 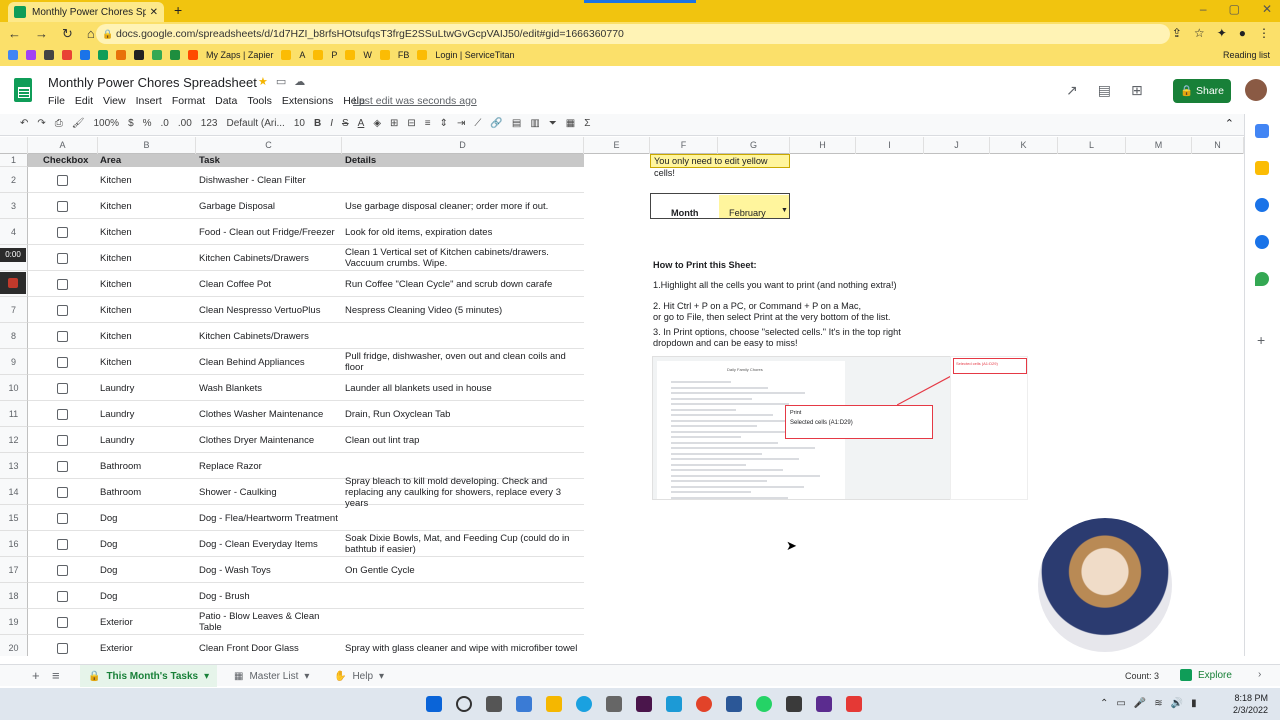 I want to click on column-header: B, so click(x=147, y=145).